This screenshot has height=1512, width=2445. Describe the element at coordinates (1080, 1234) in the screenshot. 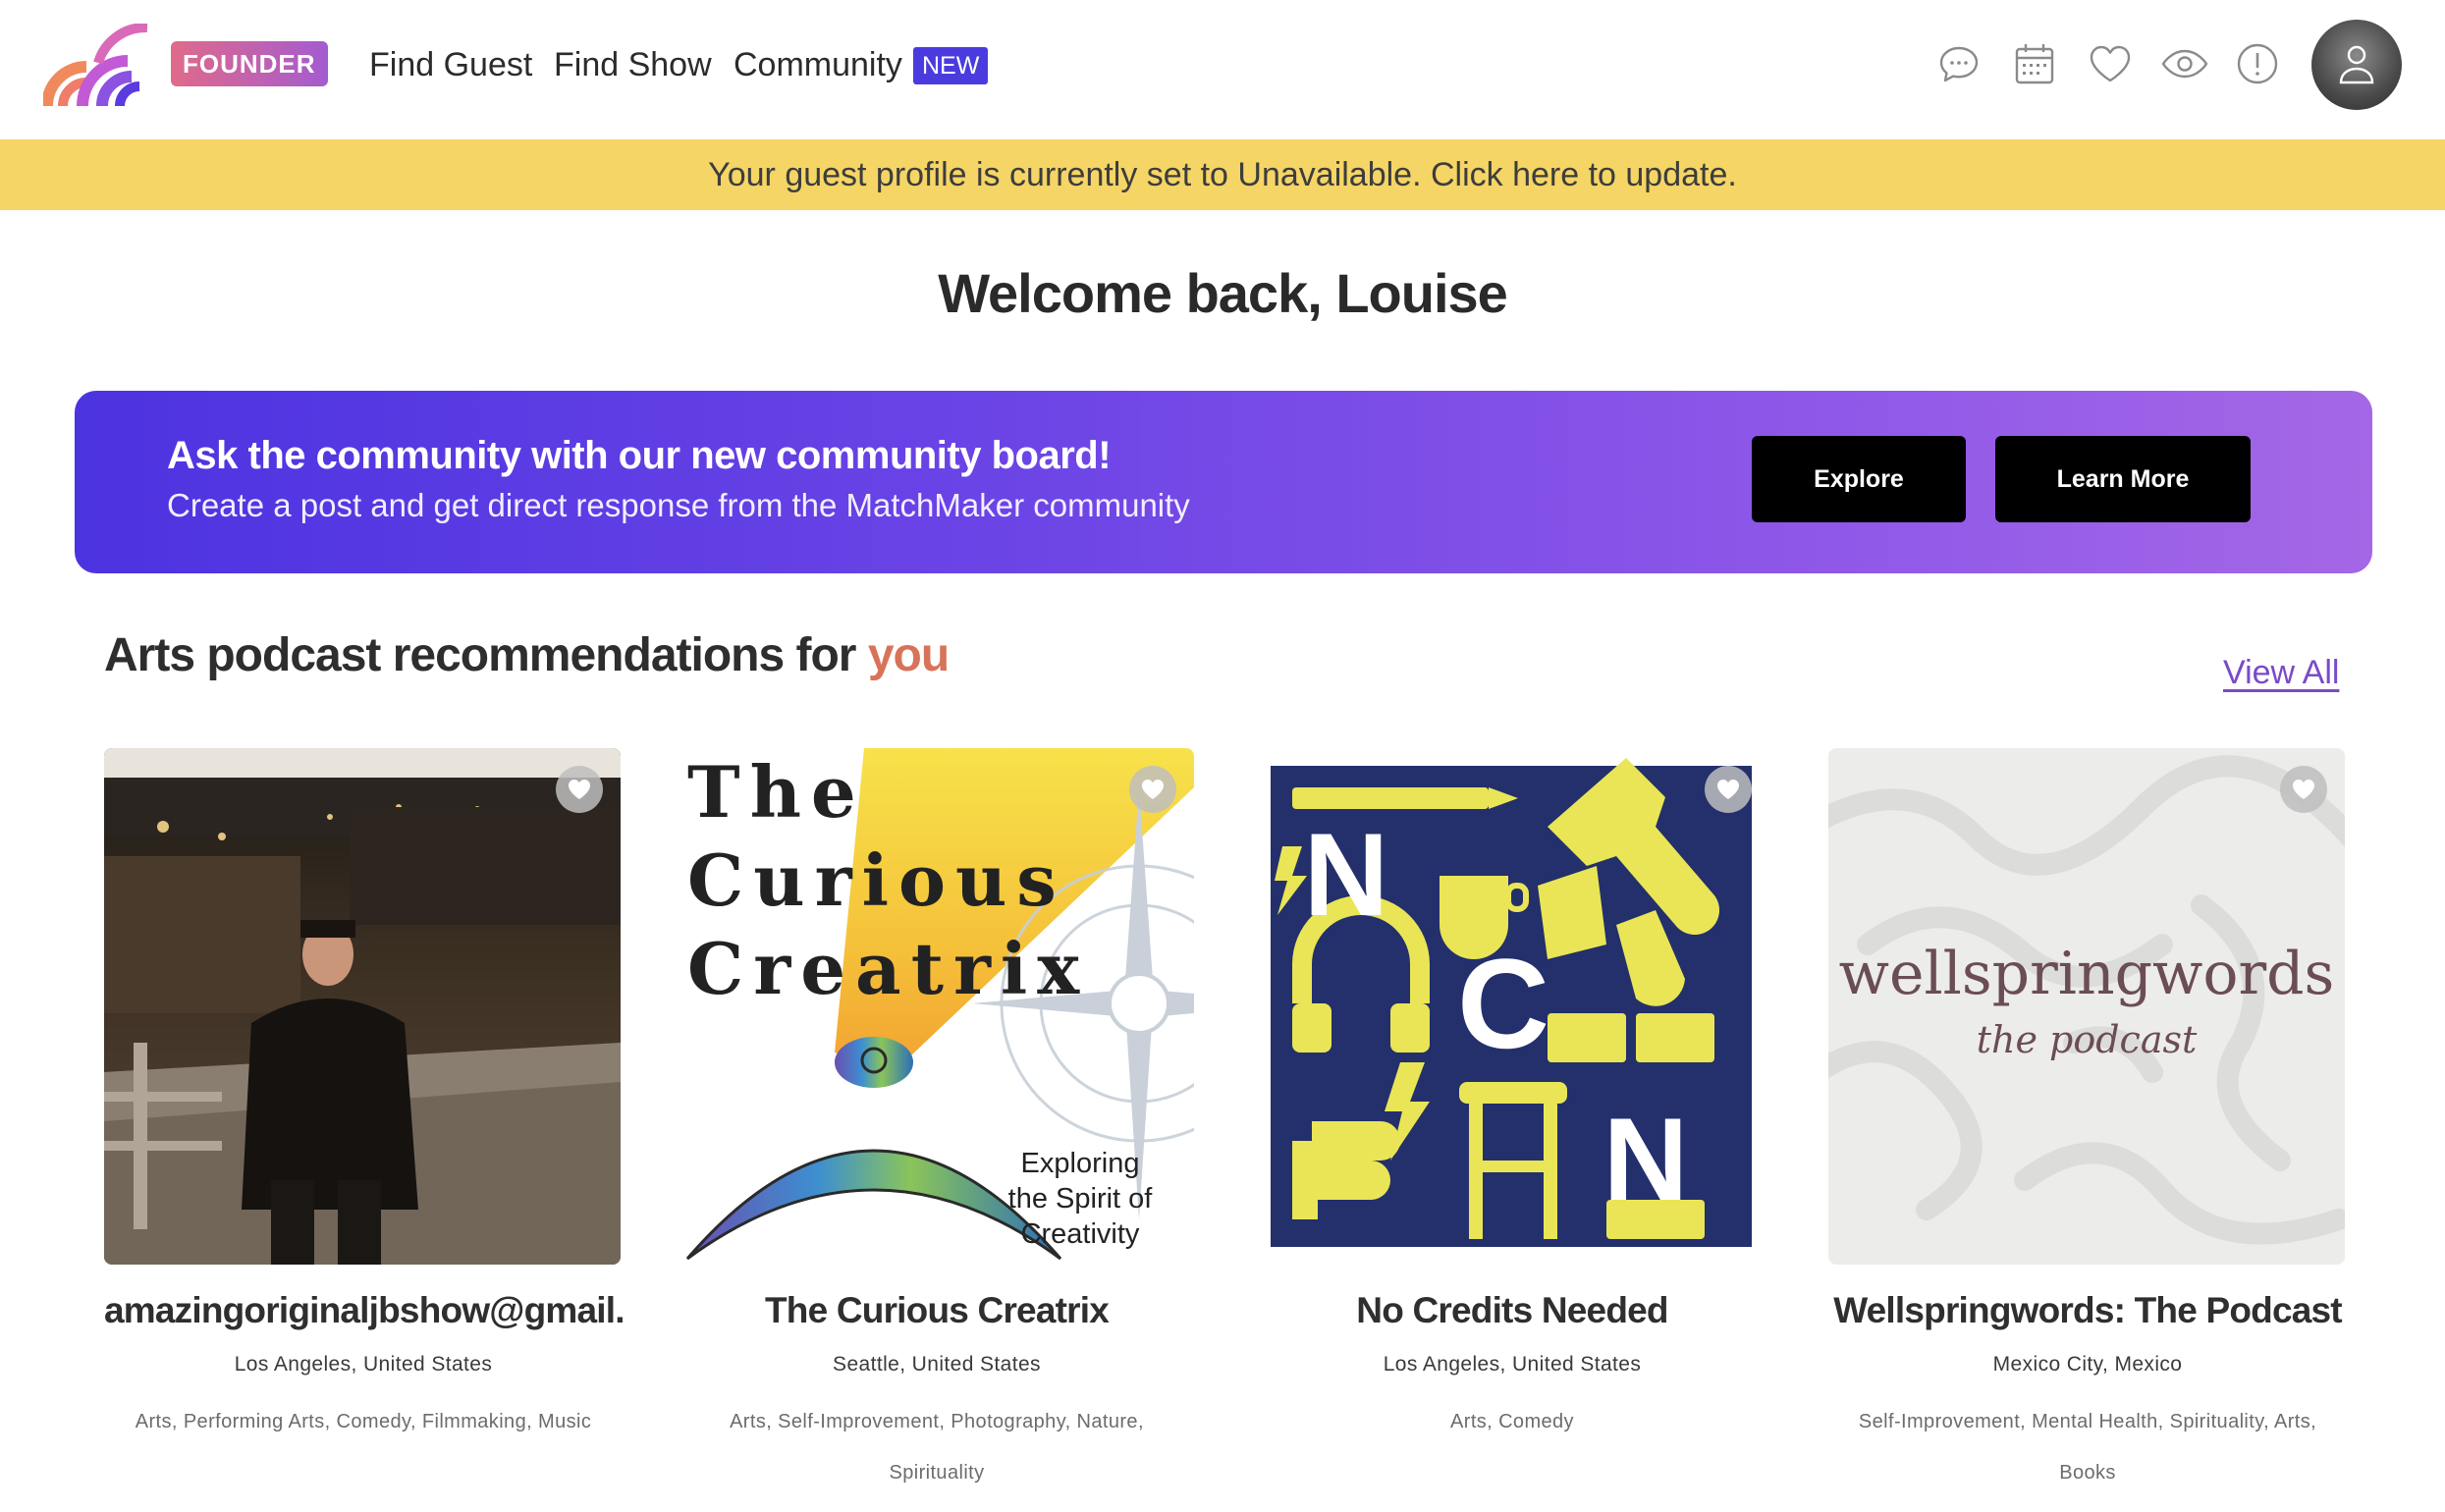

I see `cover-tagline-line: Creativity` at that location.